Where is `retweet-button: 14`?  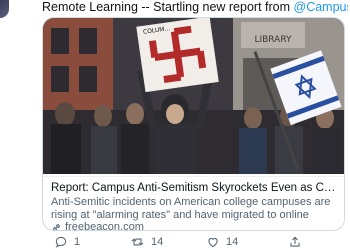
retweet-button: 14 is located at coordinates (146, 242).